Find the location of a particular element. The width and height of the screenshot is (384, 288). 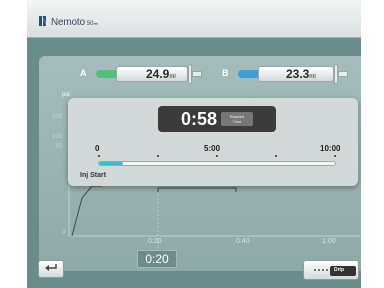

elapsed-timer: 0:58 Elapsed Time is located at coordinates (217, 119).